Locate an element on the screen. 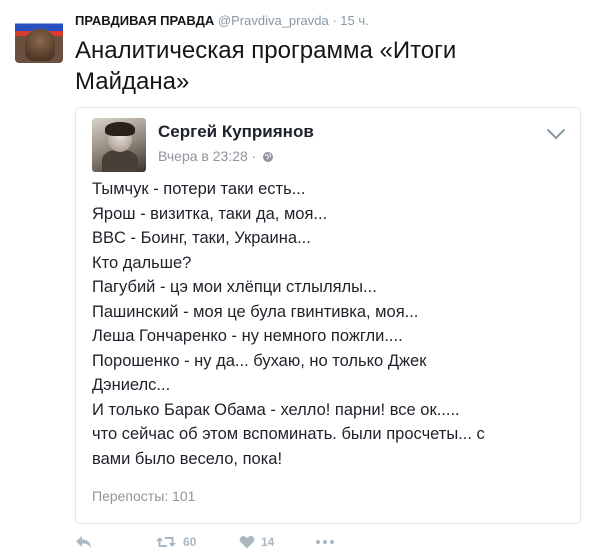  post-line: Кто дальше? is located at coordinates (142, 262).